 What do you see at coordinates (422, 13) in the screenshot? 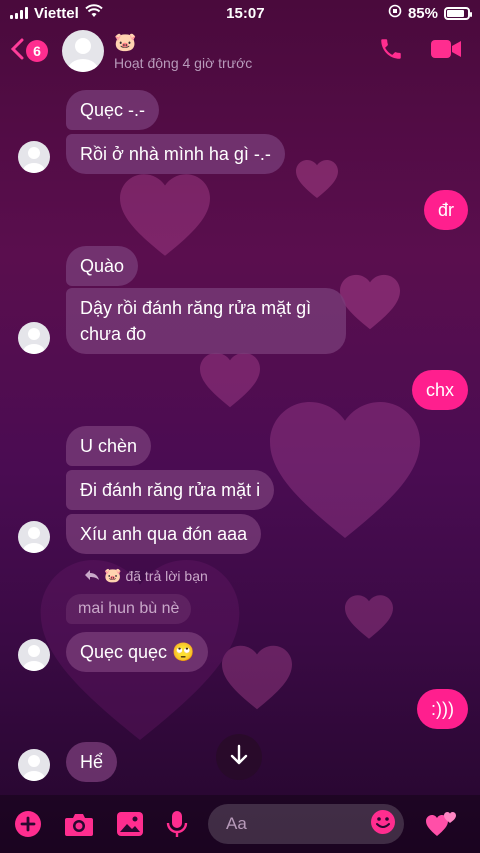
I see `battery-percent: 85%` at bounding box center [422, 13].